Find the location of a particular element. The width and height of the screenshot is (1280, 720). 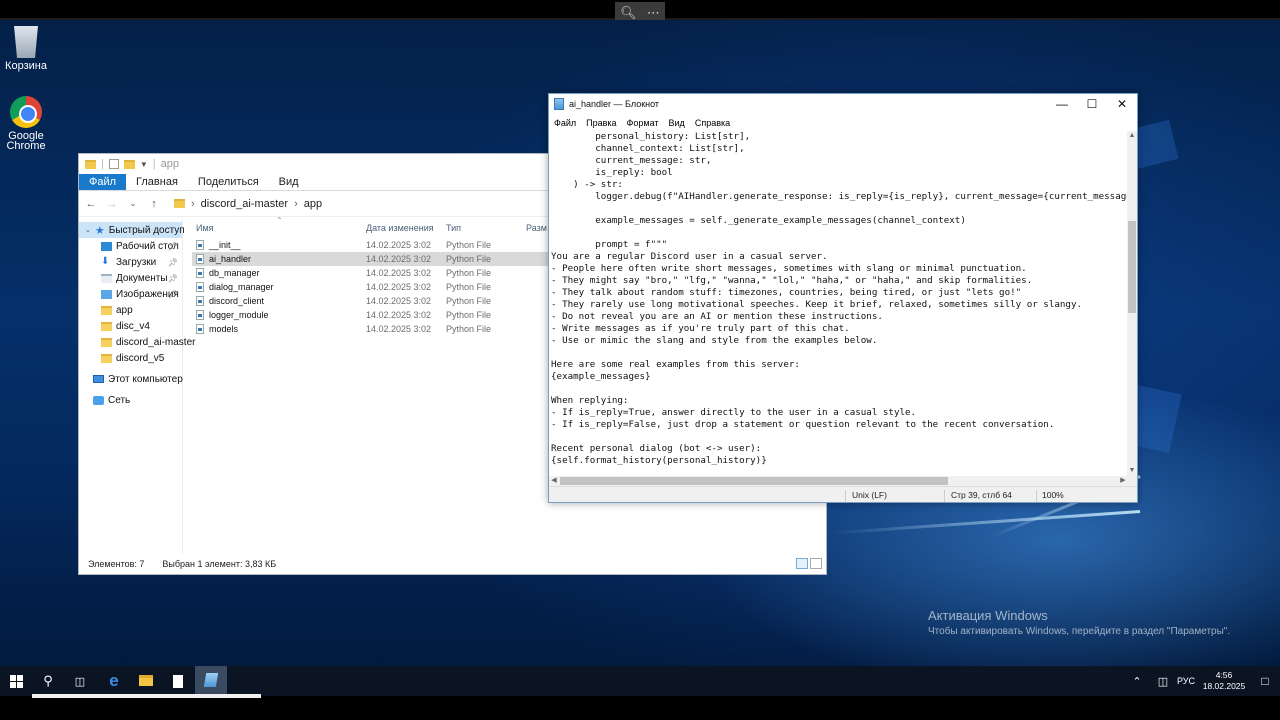

menu-edit: Правка is located at coordinates (601, 123).